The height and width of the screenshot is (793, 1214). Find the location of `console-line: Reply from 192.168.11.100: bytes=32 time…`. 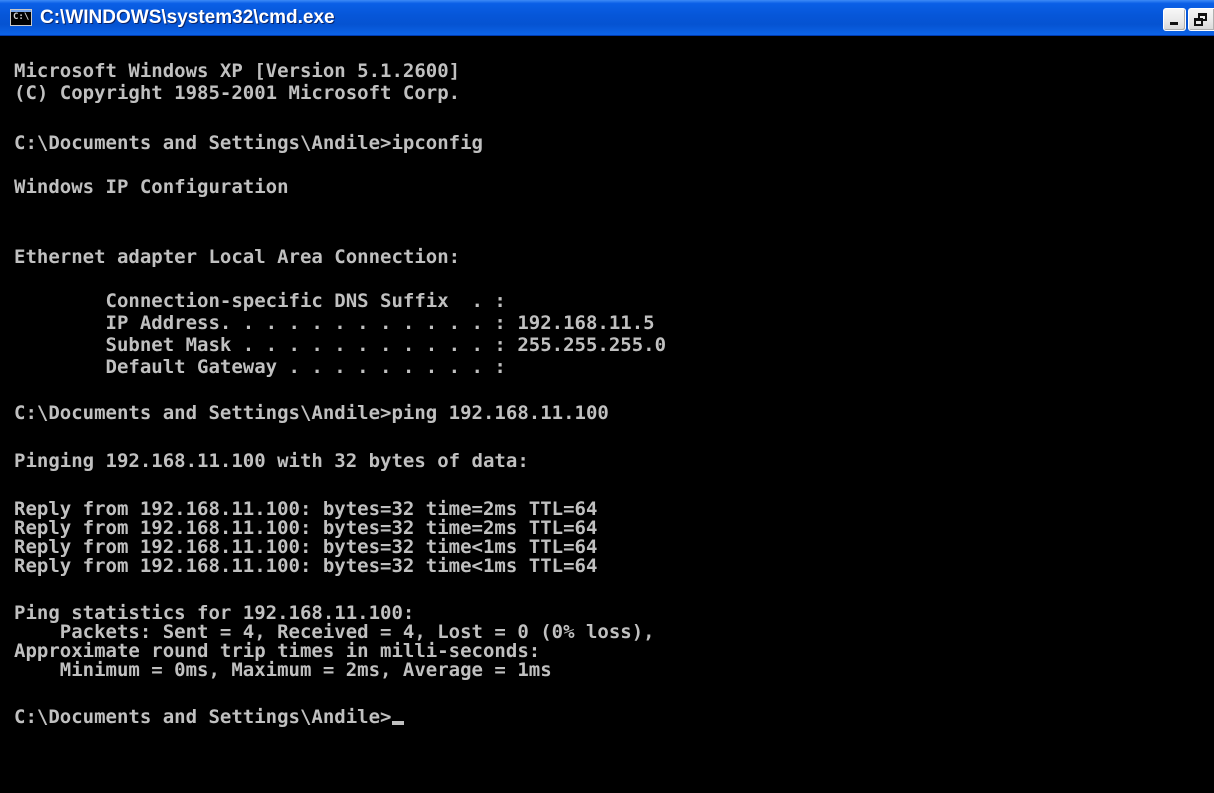

console-line: Reply from 192.168.11.100: bytes=32 time… is located at coordinates (306, 566).